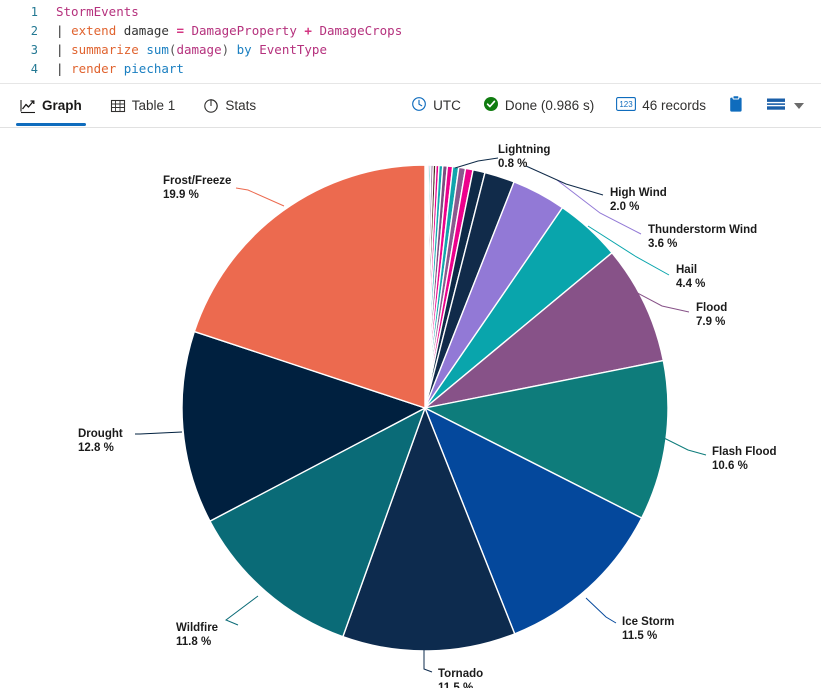 The width and height of the screenshot is (821, 688). I want to click on record-count: 123 46 records, so click(661, 105).